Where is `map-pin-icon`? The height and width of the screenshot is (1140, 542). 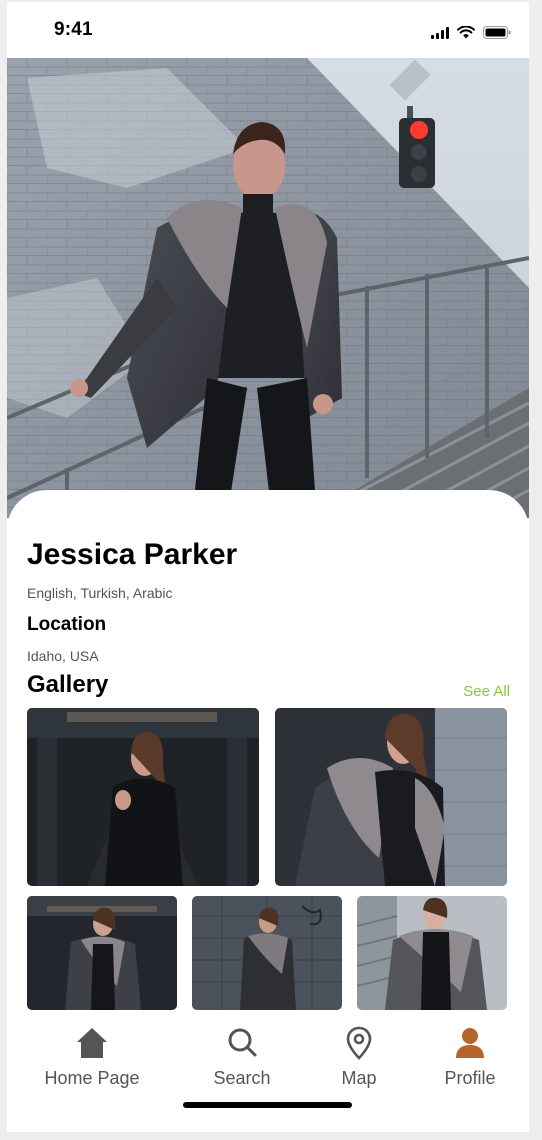 map-pin-icon is located at coordinates (359, 1043).